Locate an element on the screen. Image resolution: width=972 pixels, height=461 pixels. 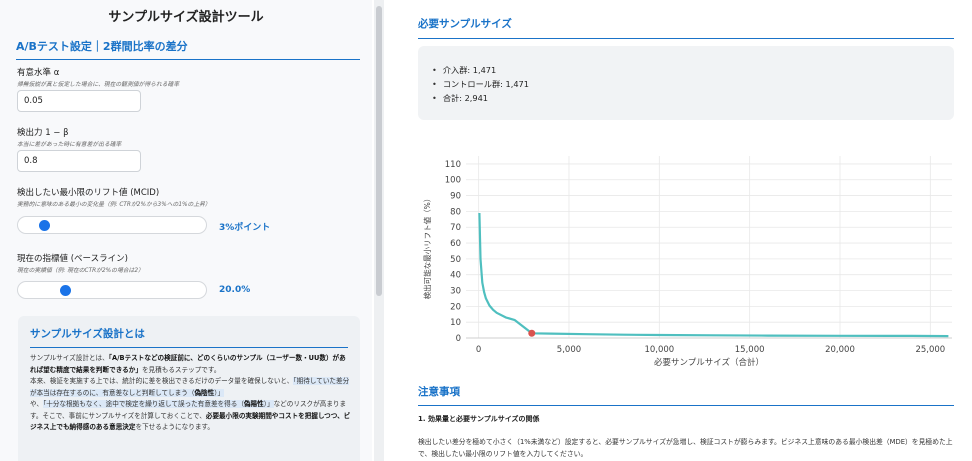
app-title: サンプルサイズ設計ツール is located at coordinates (186, 17).